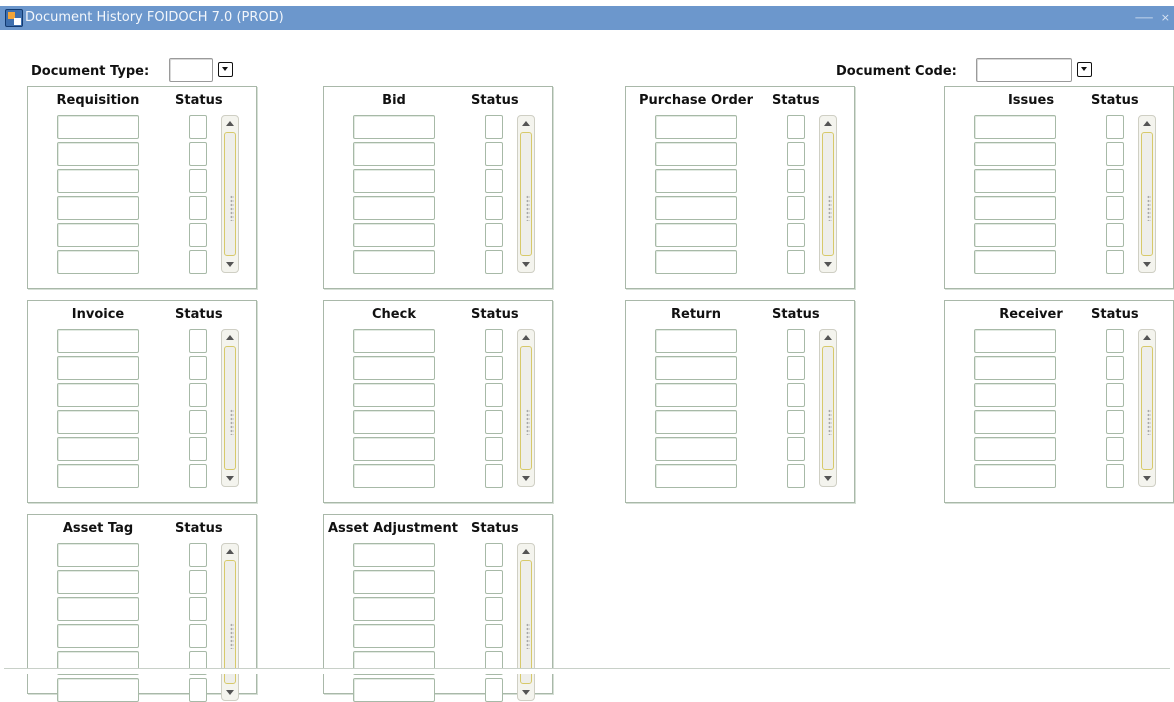 This screenshot has width=1174, height=702. I want to click on document-type-dropdown-icon, so click(225, 69).